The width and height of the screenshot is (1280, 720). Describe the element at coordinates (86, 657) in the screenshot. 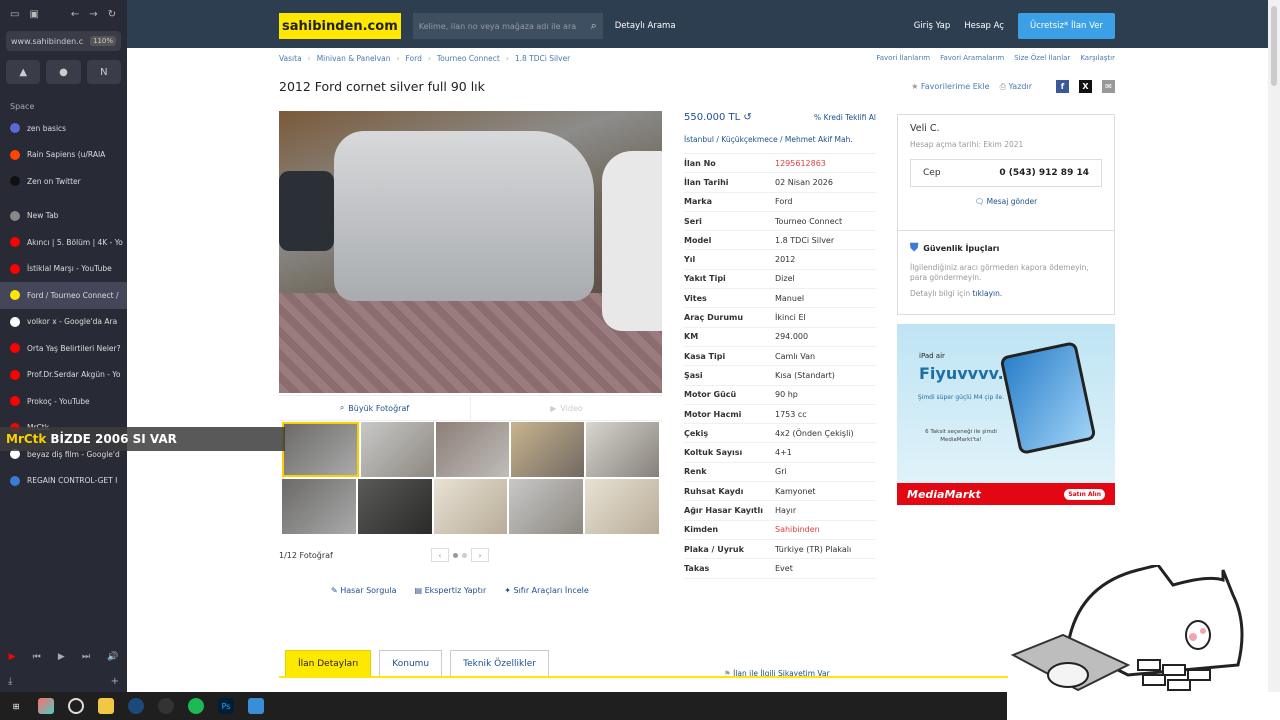

I see `next-icon: ⏭` at that location.